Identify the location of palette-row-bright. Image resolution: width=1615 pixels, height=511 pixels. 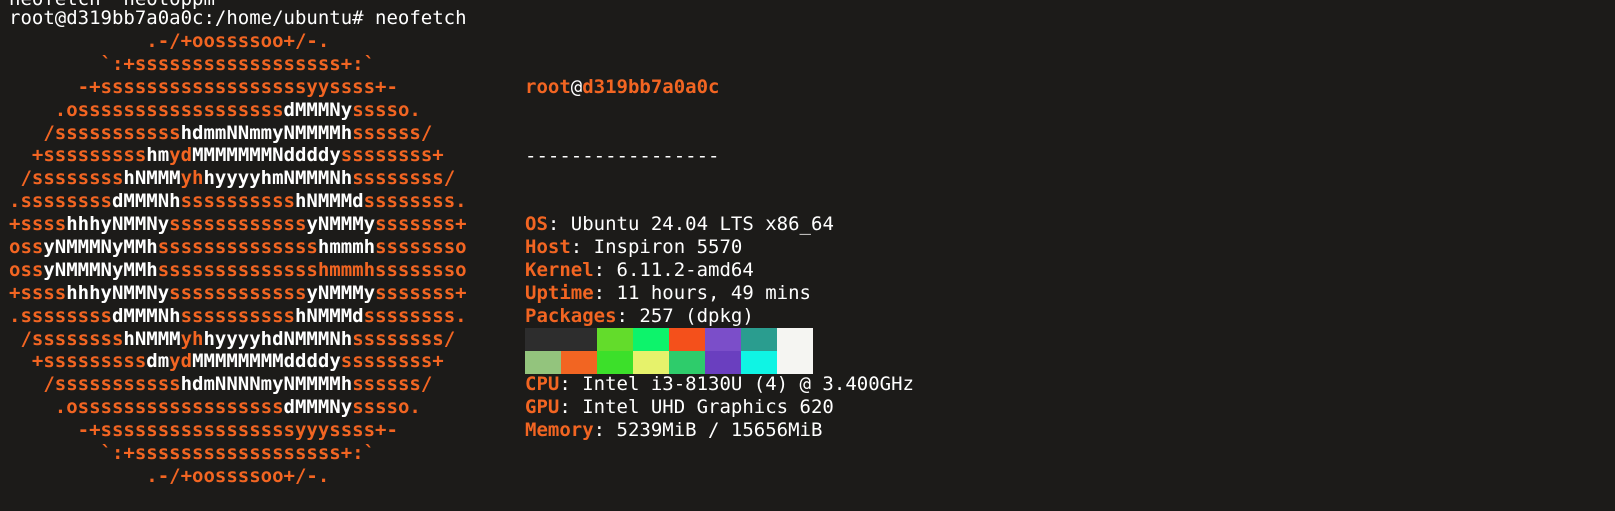
(669, 362).